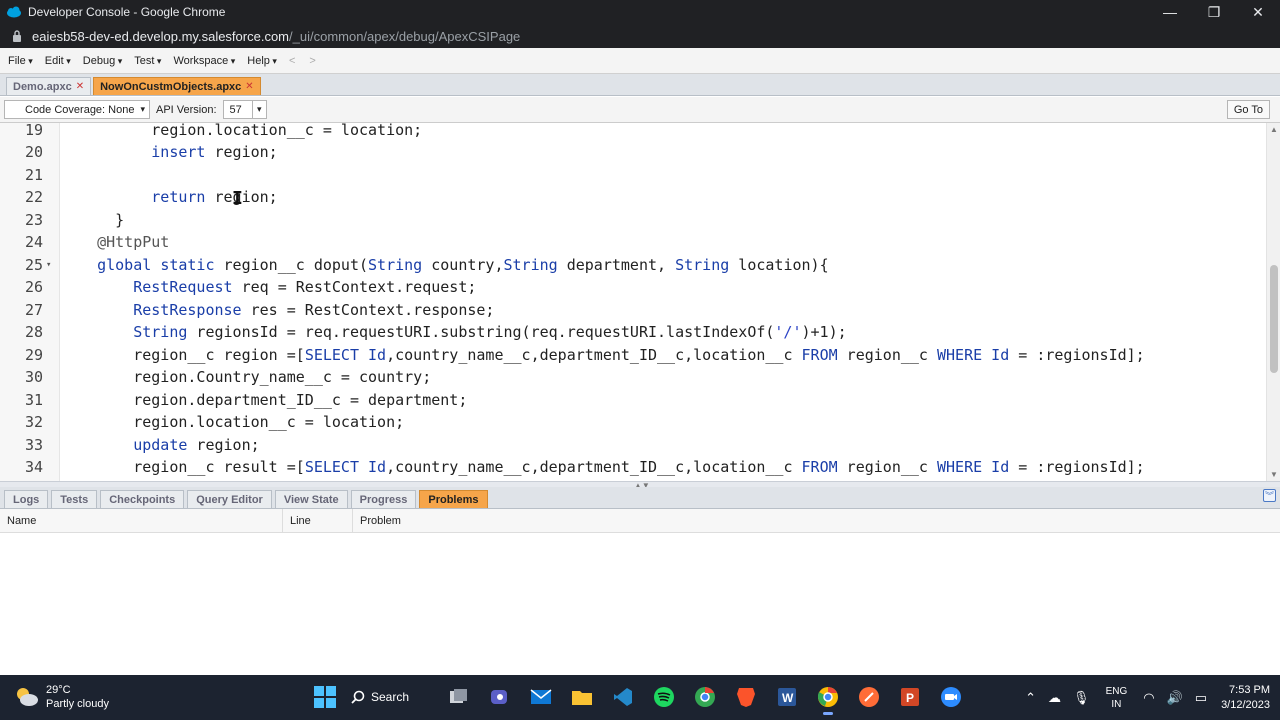  What do you see at coordinates (142, 499) in the screenshot?
I see `tab-checkpoints: Checkpoints` at bounding box center [142, 499].